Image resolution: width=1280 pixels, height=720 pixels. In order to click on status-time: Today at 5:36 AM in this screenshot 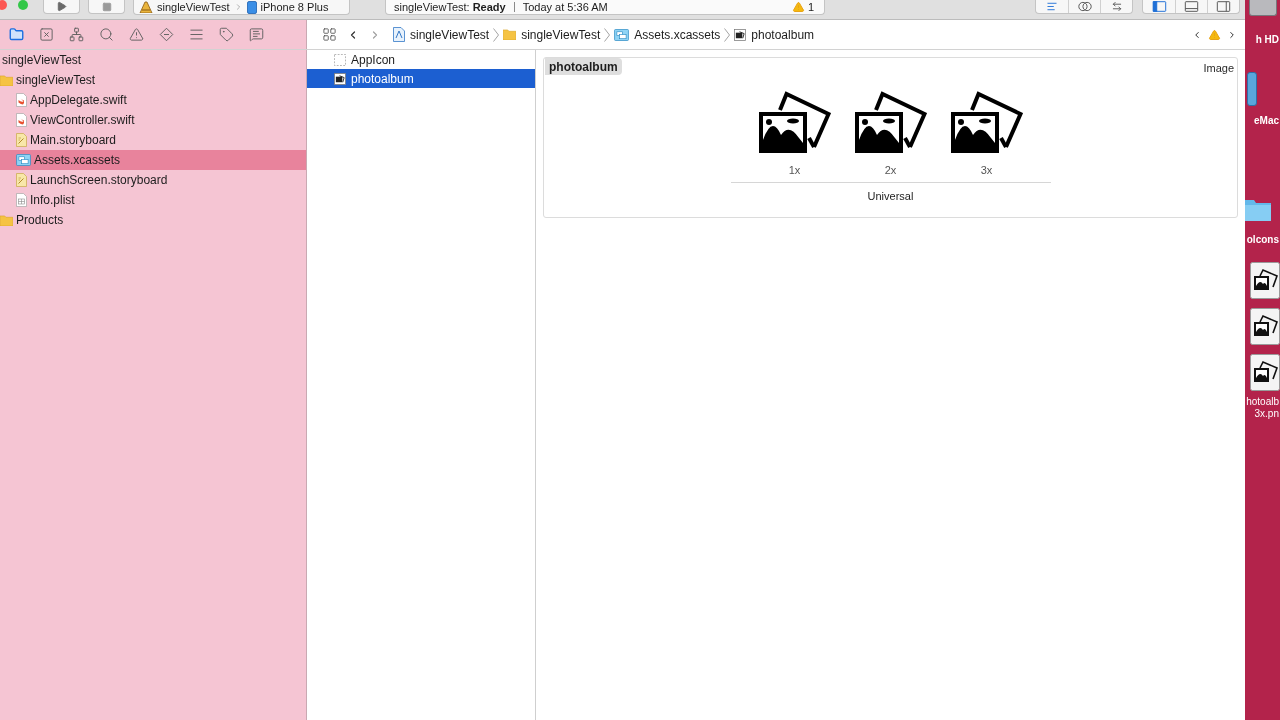, I will do `click(565, 7)`.